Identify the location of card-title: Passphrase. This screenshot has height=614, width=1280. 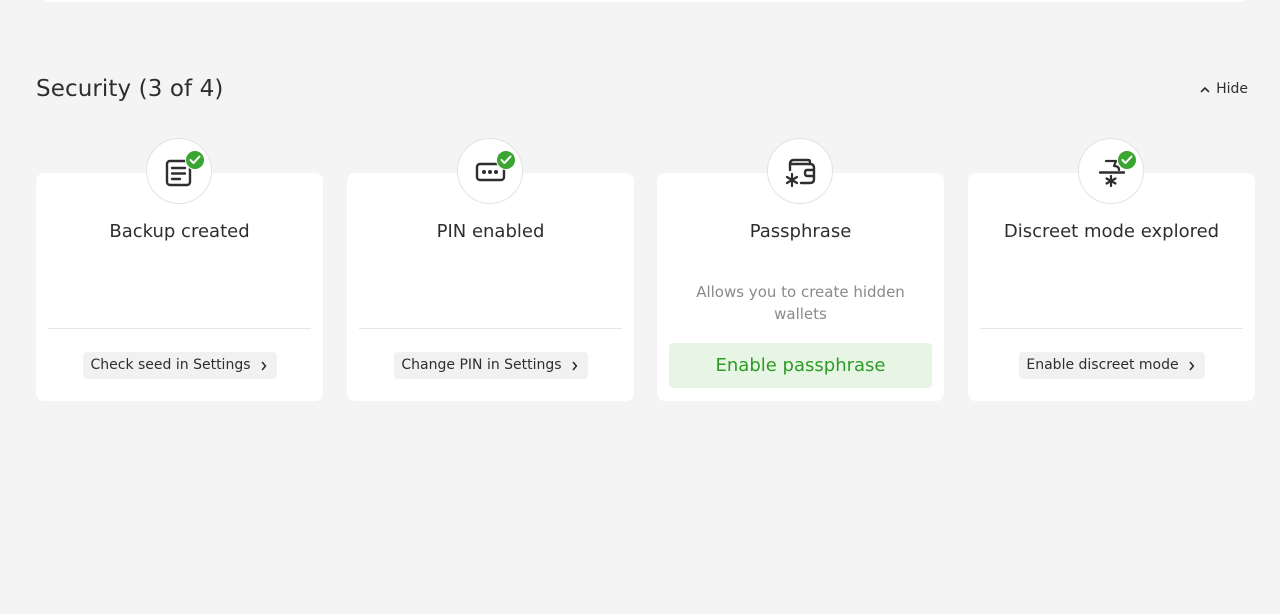
(800, 231).